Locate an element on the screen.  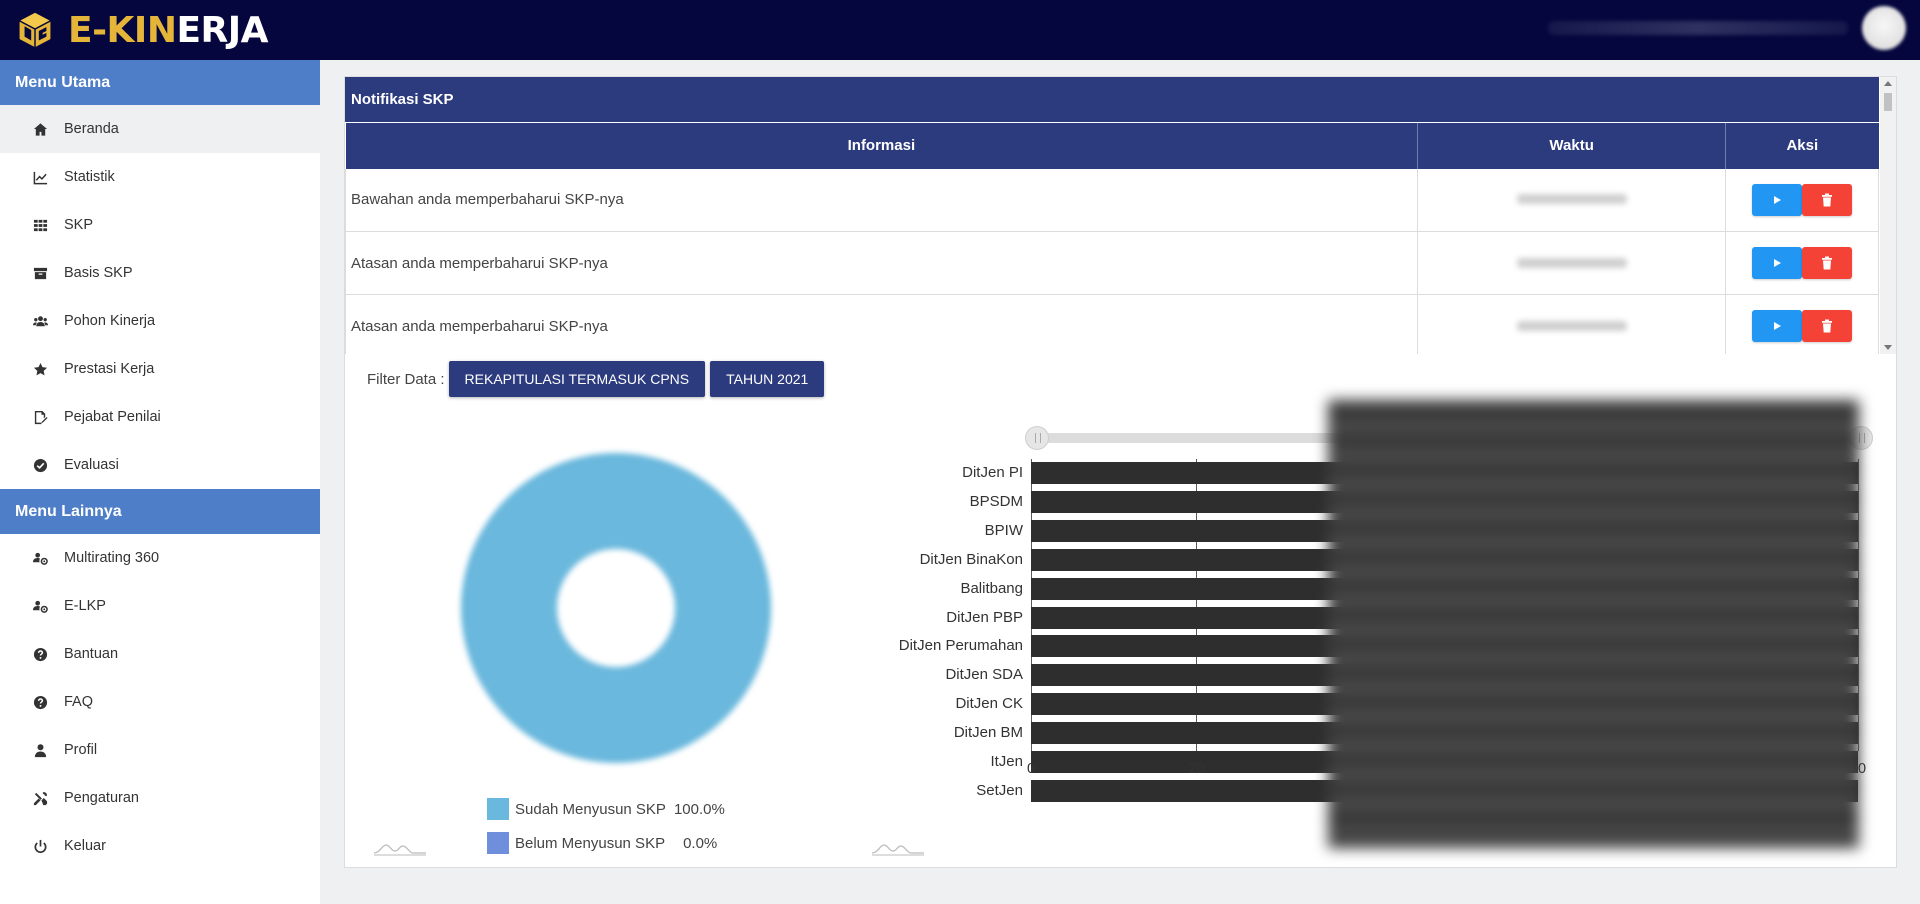
users-icon is located at coordinates (40, 321).